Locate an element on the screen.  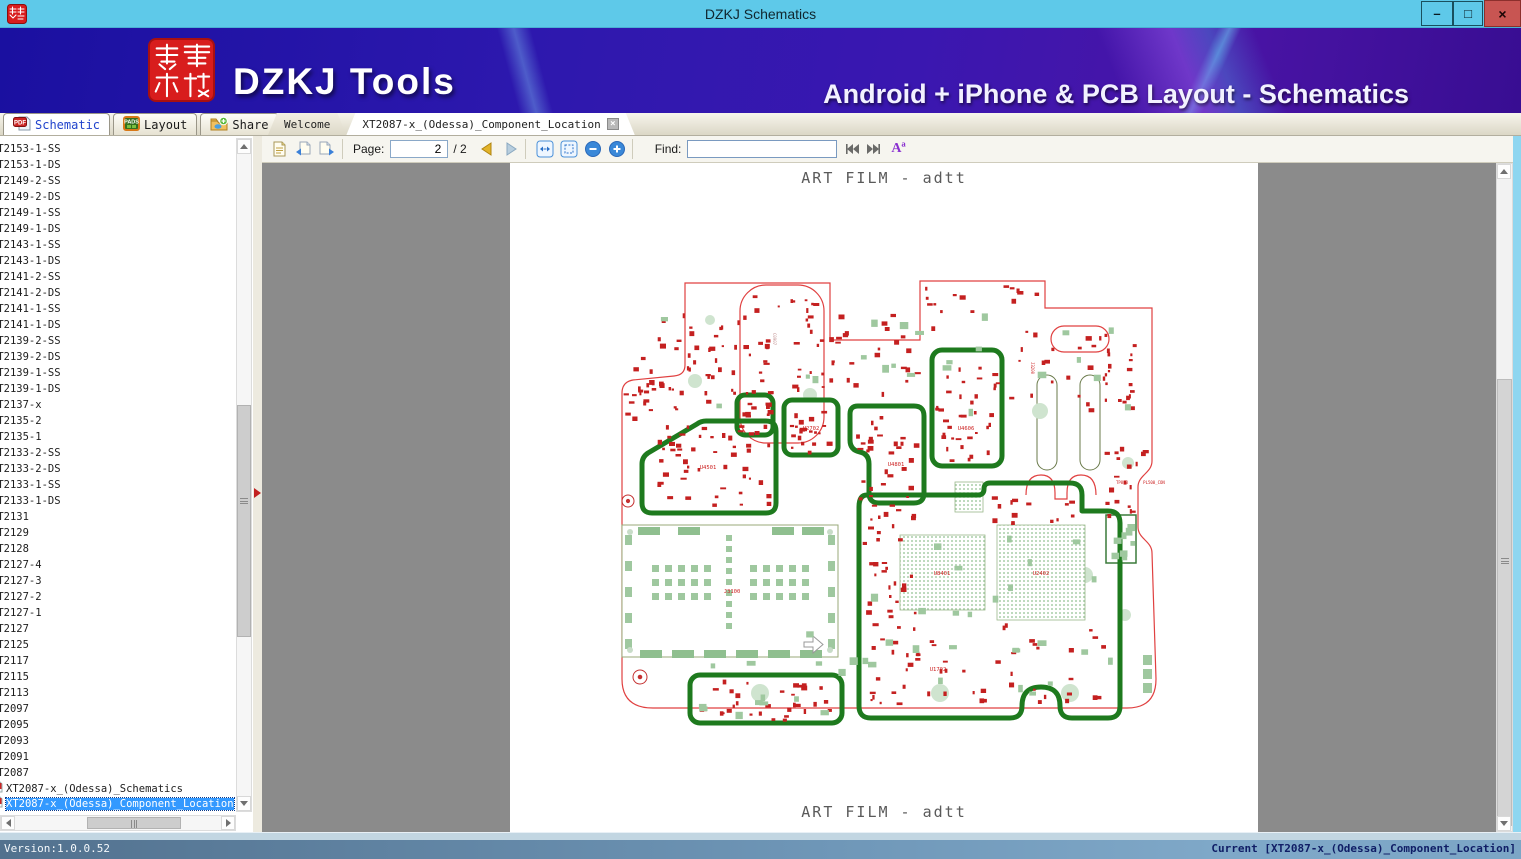
sidebar-item: XT2139-1-DS is located at coordinates (118, 389).